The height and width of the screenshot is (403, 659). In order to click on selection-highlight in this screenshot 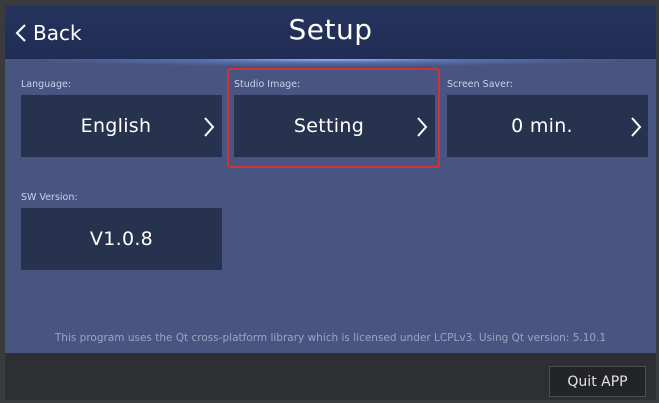, I will do `click(333, 118)`.